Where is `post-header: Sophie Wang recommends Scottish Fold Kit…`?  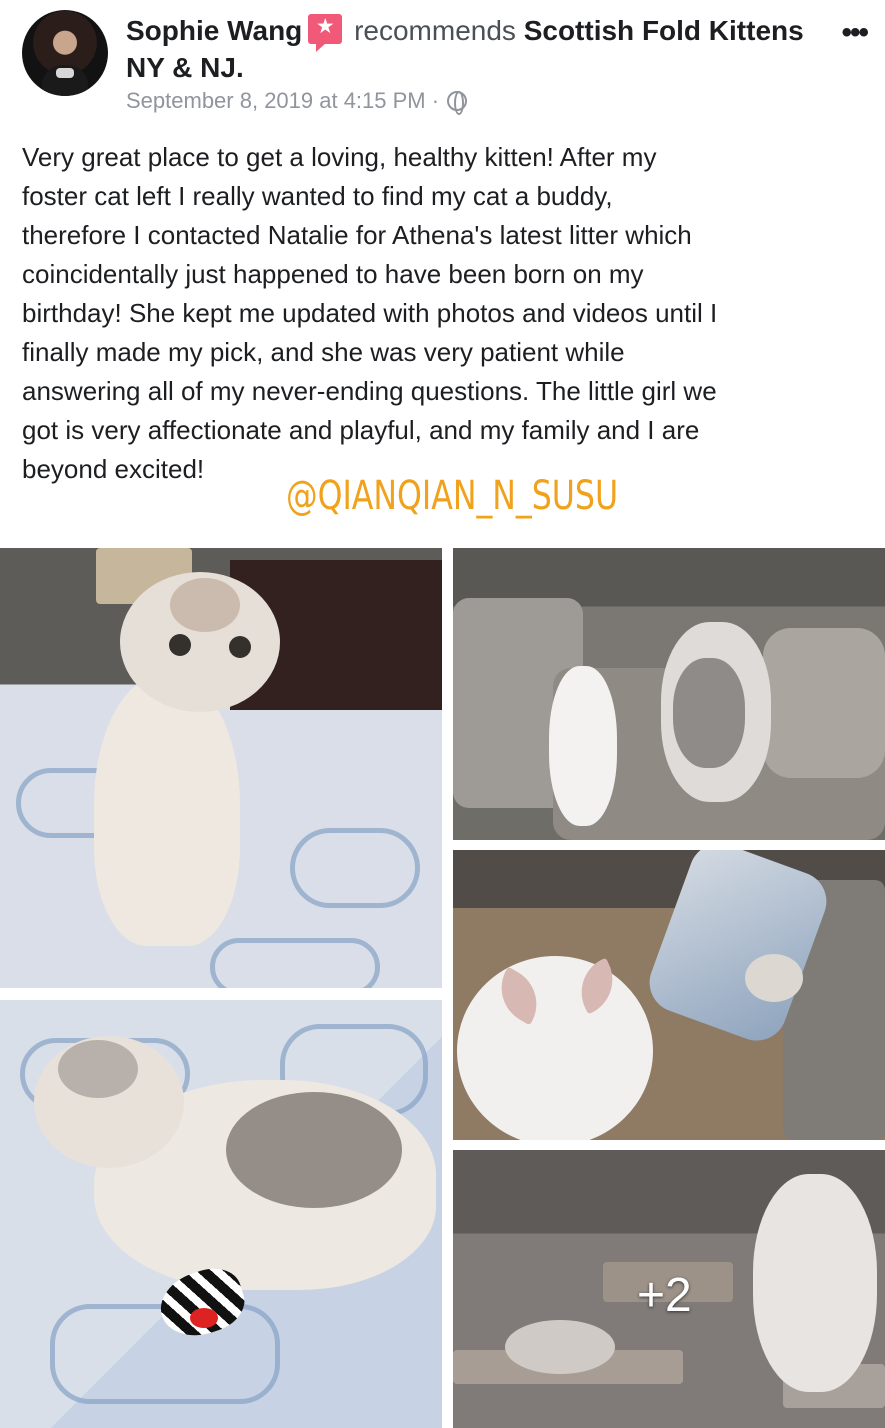
post-header: Sophie Wang recommends Scottish Fold Kit… is located at coordinates (442, 65).